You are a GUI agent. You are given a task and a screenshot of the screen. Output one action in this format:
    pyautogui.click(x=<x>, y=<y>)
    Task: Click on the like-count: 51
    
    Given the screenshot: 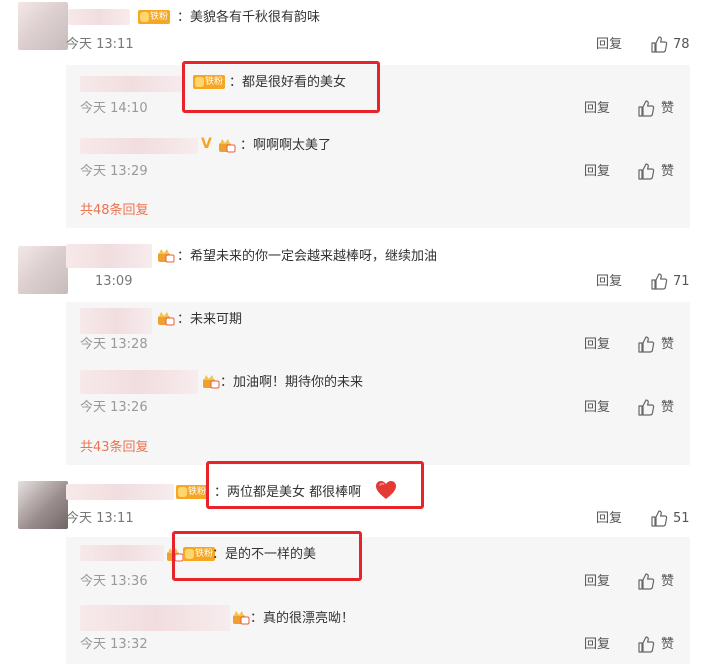 What is the action you would take?
    pyautogui.click(x=681, y=518)
    